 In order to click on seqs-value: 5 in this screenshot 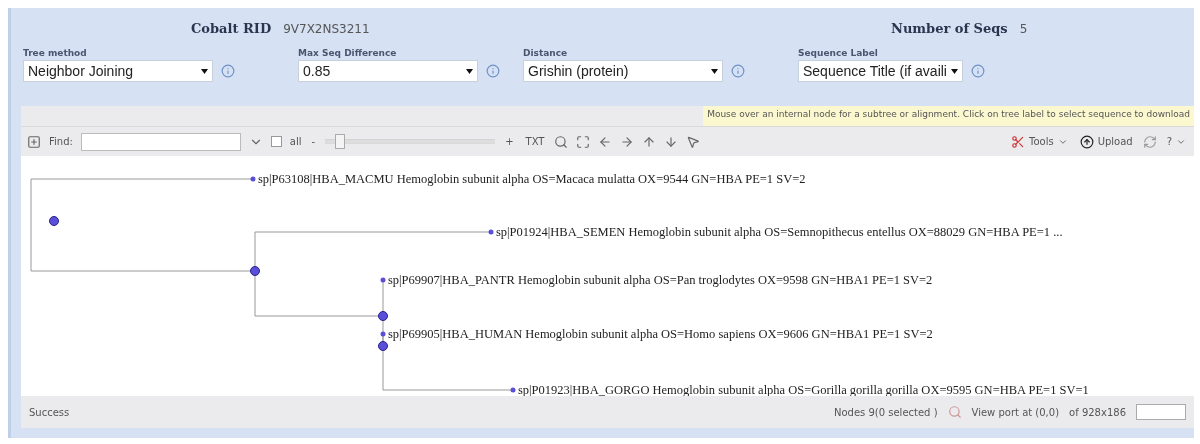, I will do `click(1023, 28)`.